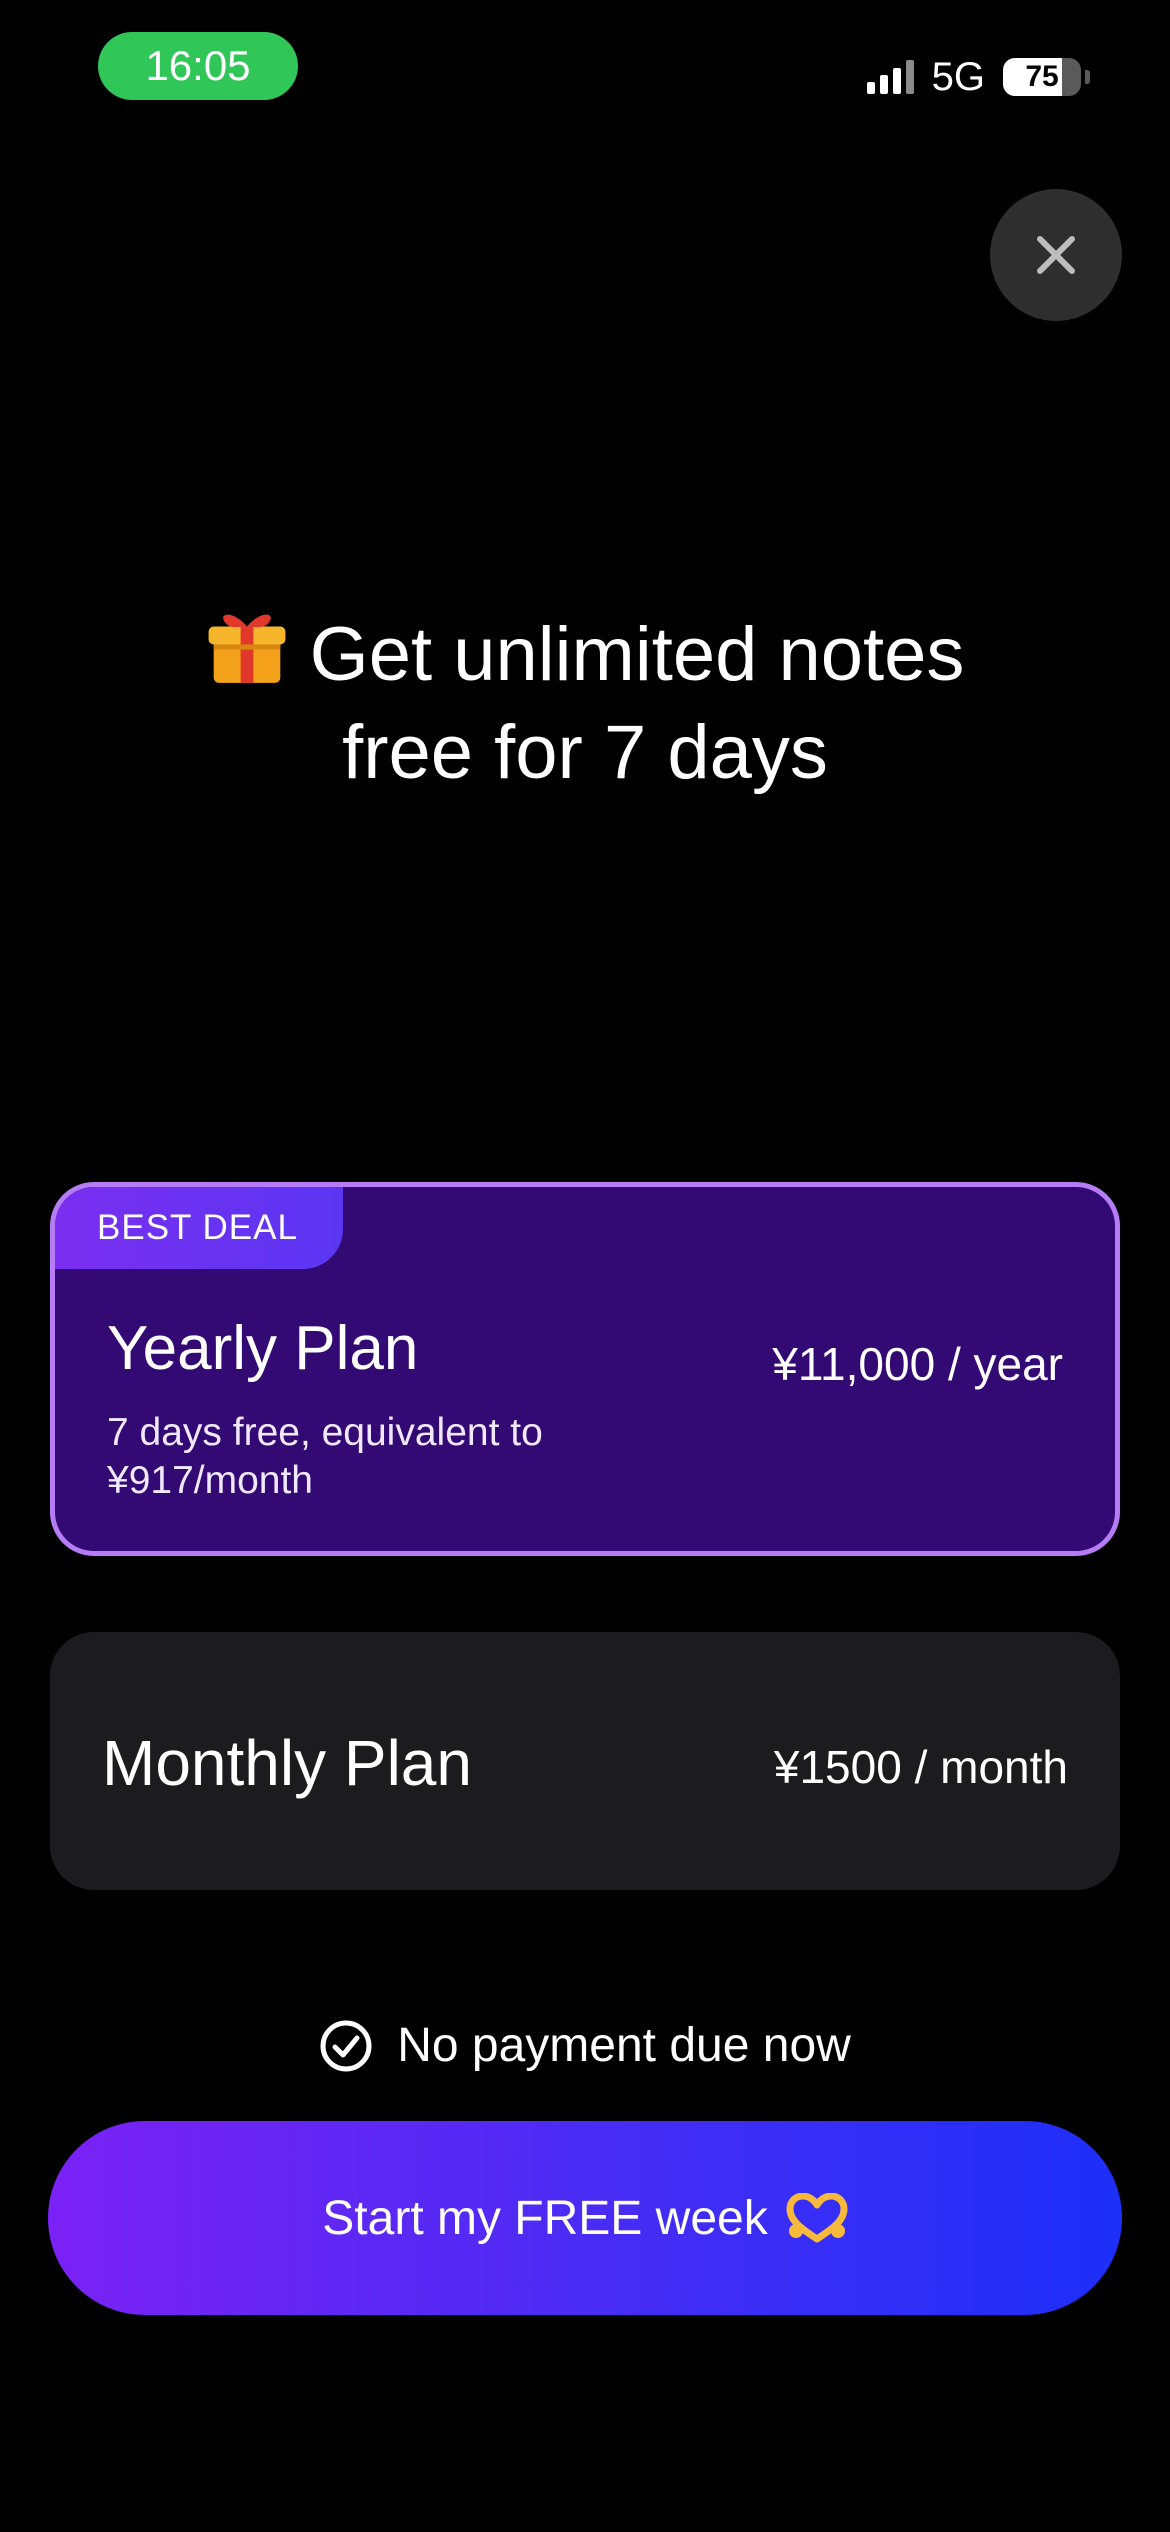 The height and width of the screenshot is (2532, 1170). I want to click on battery-level: 75, so click(1042, 76).